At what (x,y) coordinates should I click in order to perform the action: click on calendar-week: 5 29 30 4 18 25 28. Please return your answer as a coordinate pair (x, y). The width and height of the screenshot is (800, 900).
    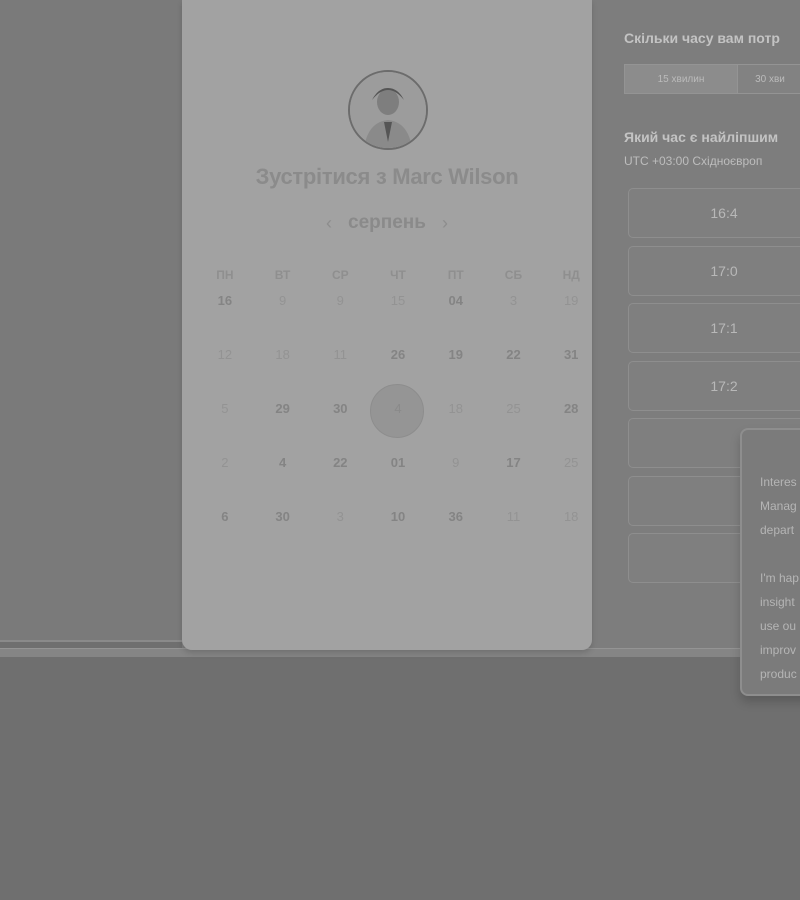
    Looking at the image, I should click on (398, 415).